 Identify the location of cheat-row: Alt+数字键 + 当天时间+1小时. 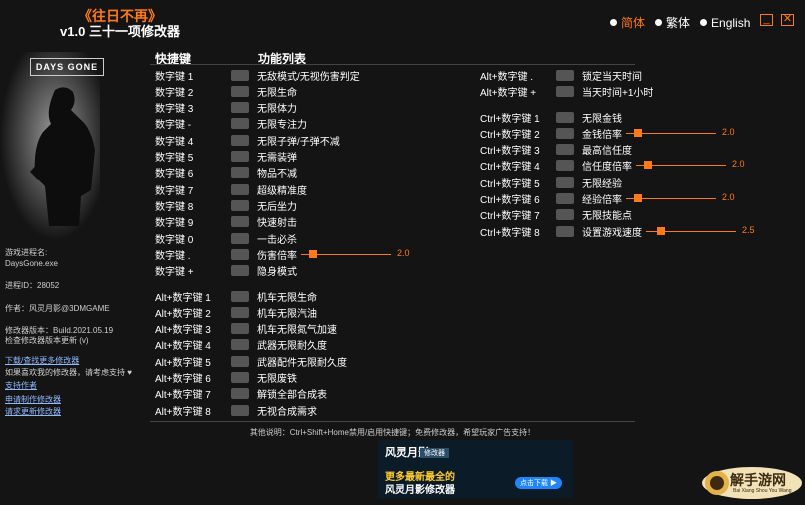
(566, 91).